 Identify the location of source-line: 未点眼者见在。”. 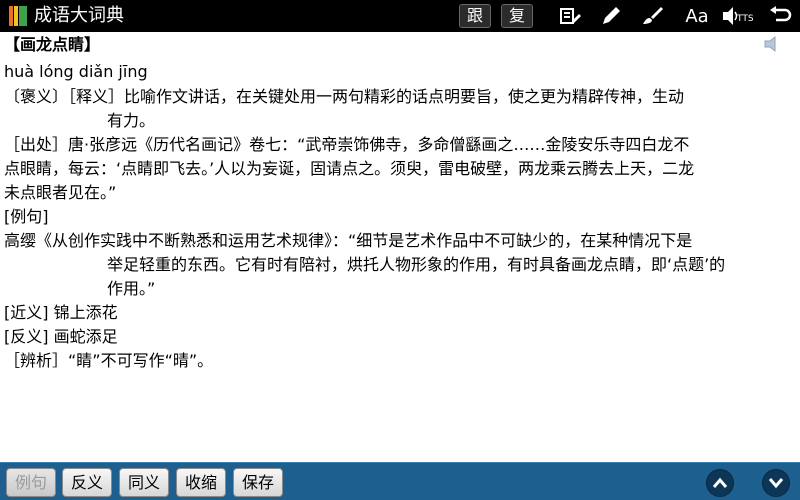
(60, 192).